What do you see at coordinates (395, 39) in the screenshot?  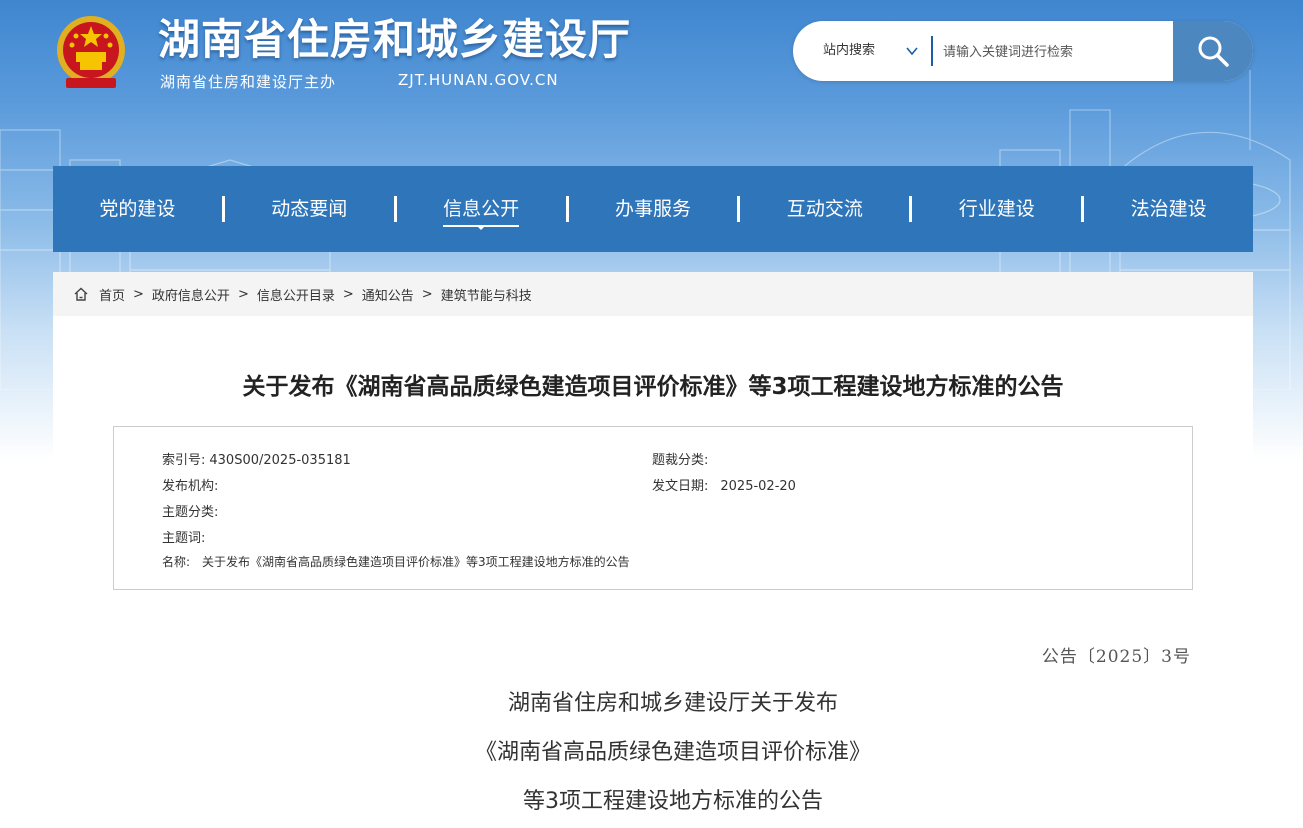 I see `site-title: 湖南省住房和城乡建设厅` at bounding box center [395, 39].